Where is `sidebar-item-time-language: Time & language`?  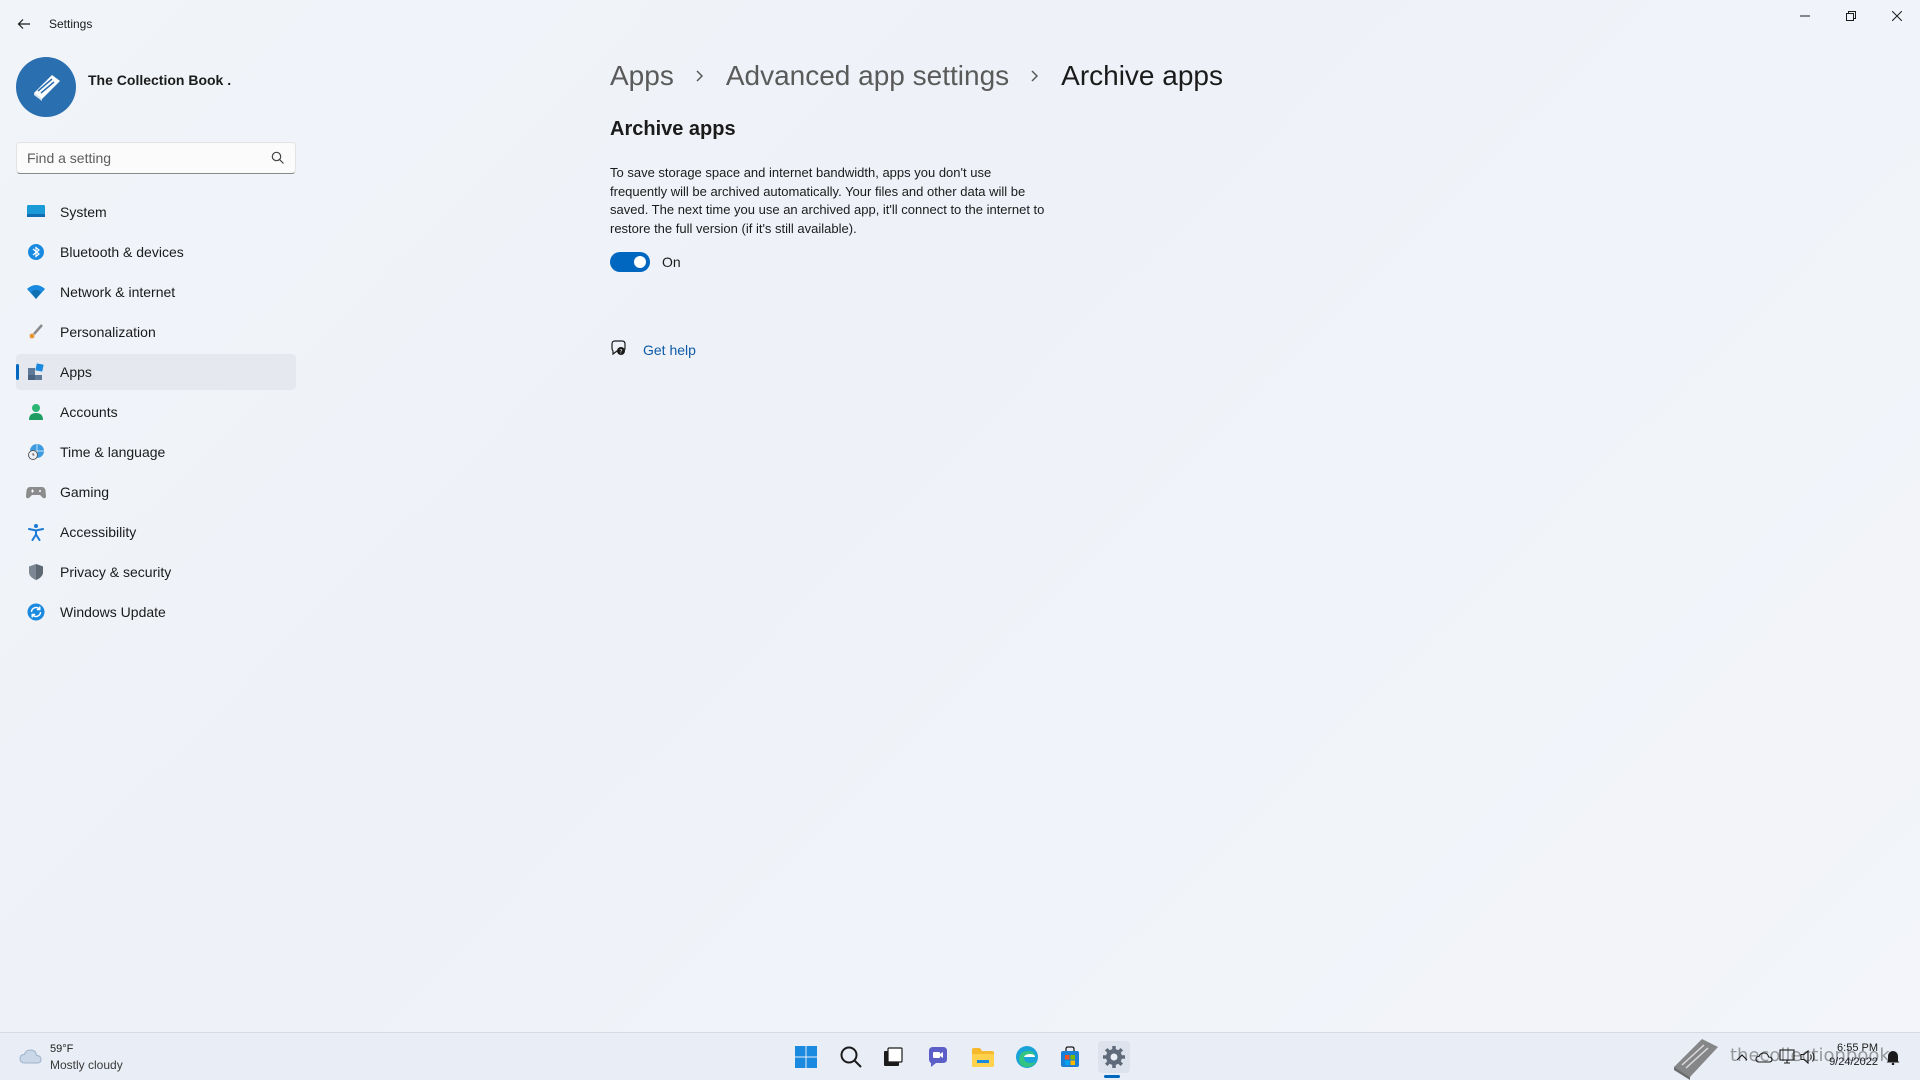 sidebar-item-time-language: Time & language is located at coordinates (156, 452).